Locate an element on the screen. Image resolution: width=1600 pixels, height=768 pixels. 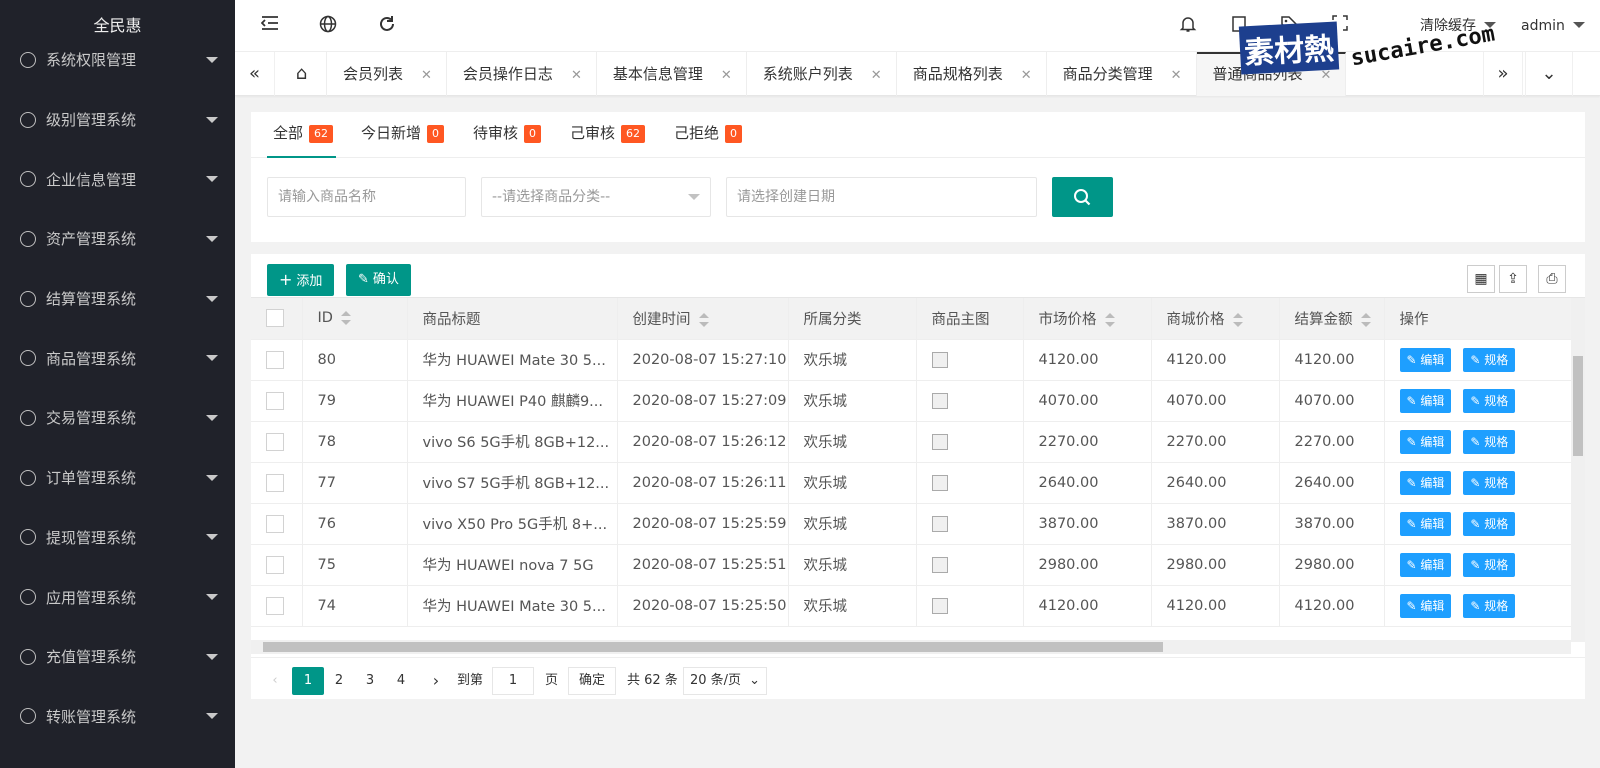
filter-tab-label: 全部 is located at coordinates (288, 133).